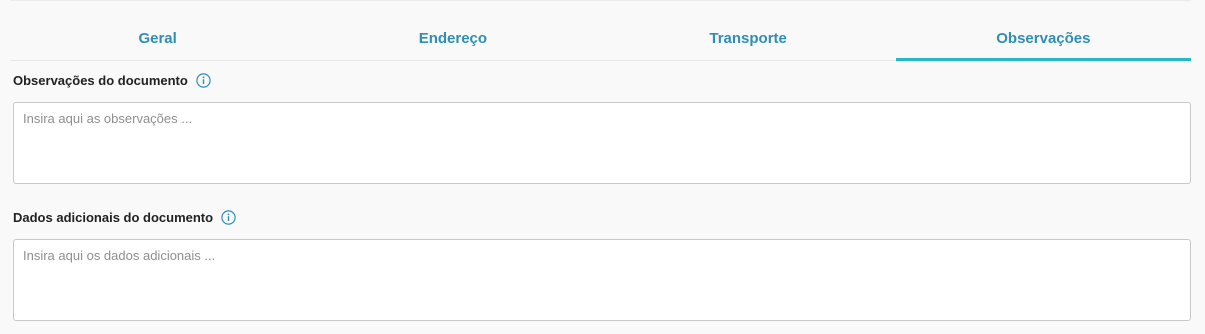 This screenshot has width=1205, height=334. What do you see at coordinates (100, 80) in the screenshot?
I see `observacoes-label: Observações do documento` at bounding box center [100, 80].